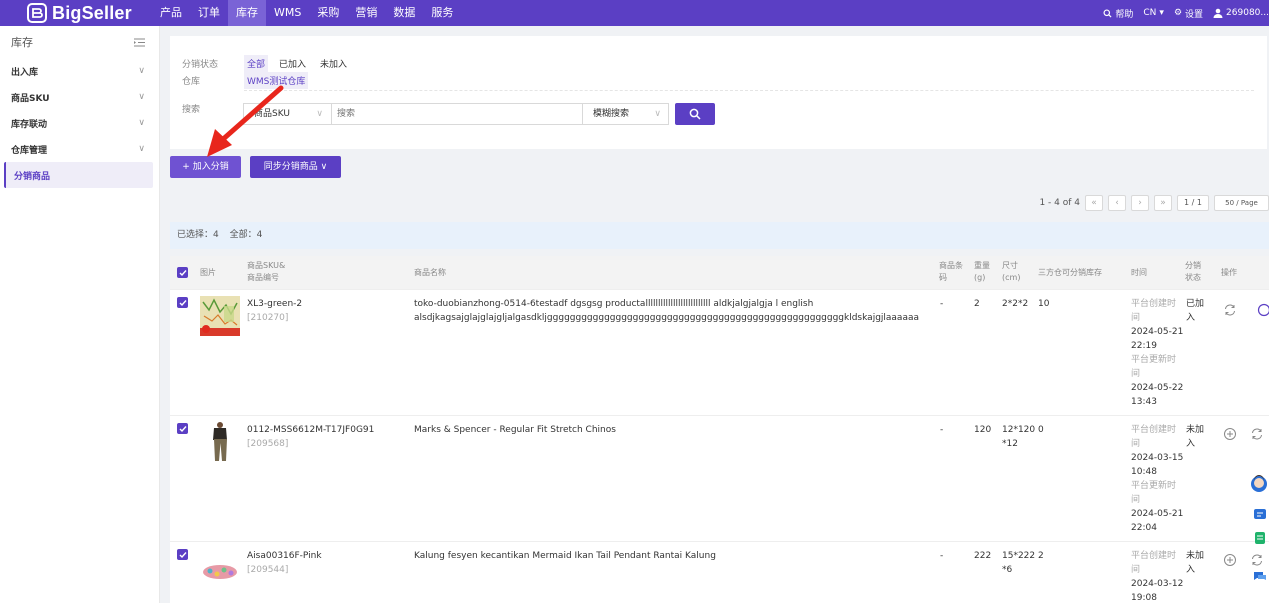 This screenshot has width=1269, height=603. Describe the element at coordinates (1153, 13) in the screenshot. I see `language-select: CN ▾` at that location.